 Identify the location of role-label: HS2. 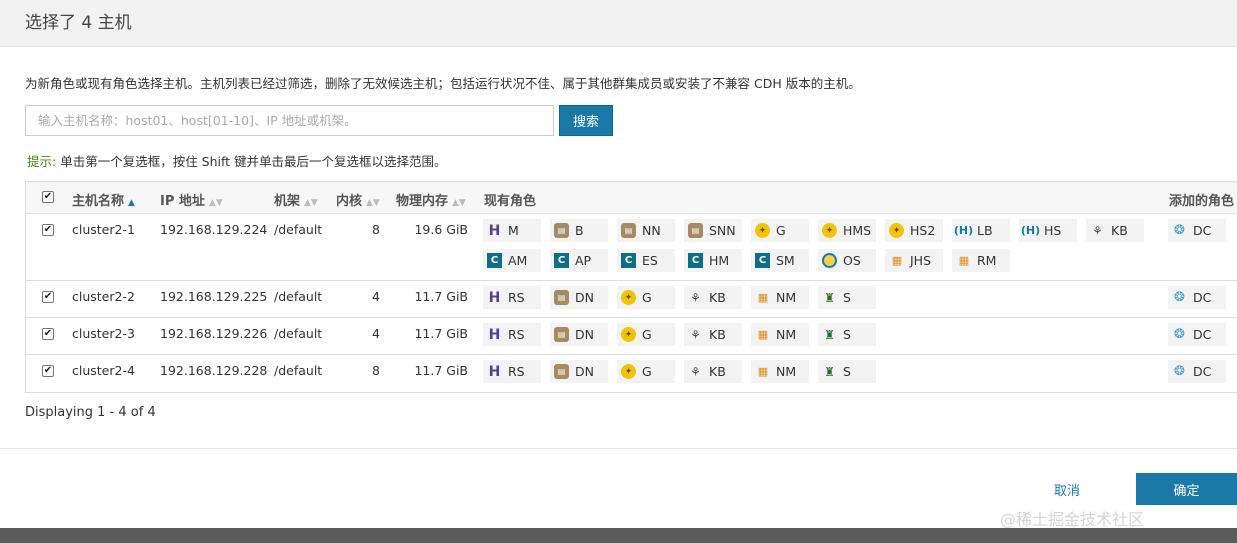
(923, 230).